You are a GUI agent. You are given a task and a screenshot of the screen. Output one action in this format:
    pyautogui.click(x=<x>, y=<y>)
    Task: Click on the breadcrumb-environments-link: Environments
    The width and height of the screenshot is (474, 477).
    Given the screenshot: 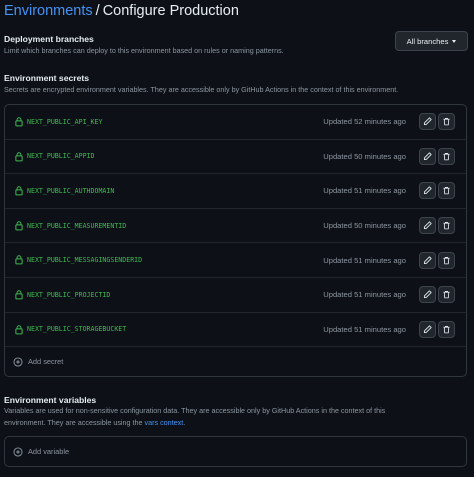 What is the action you would take?
    pyautogui.click(x=48, y=11)
    